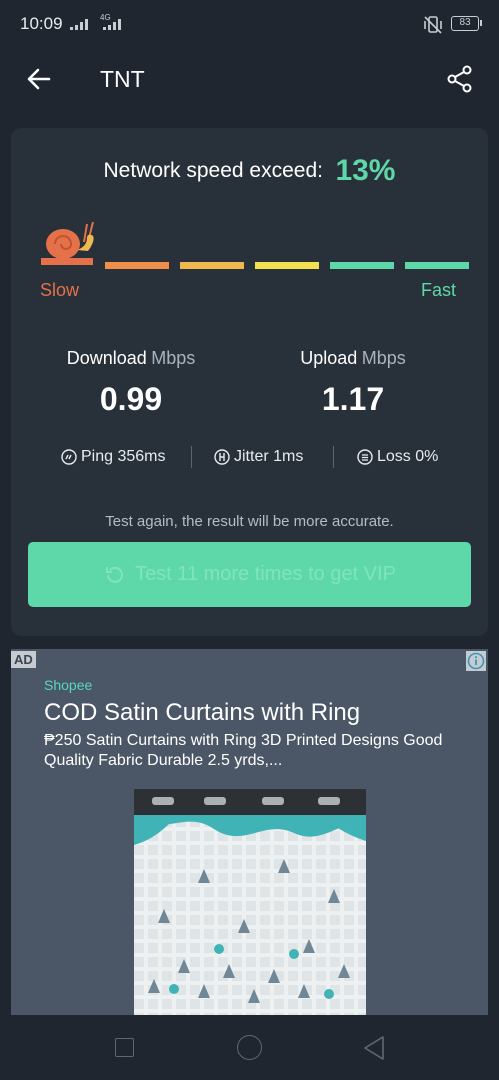 This screenshot has width=499, height=1080. Describe the element at coordinates (68, 685) in the screenshot. I see `ad-brand: Shopee` at that location.